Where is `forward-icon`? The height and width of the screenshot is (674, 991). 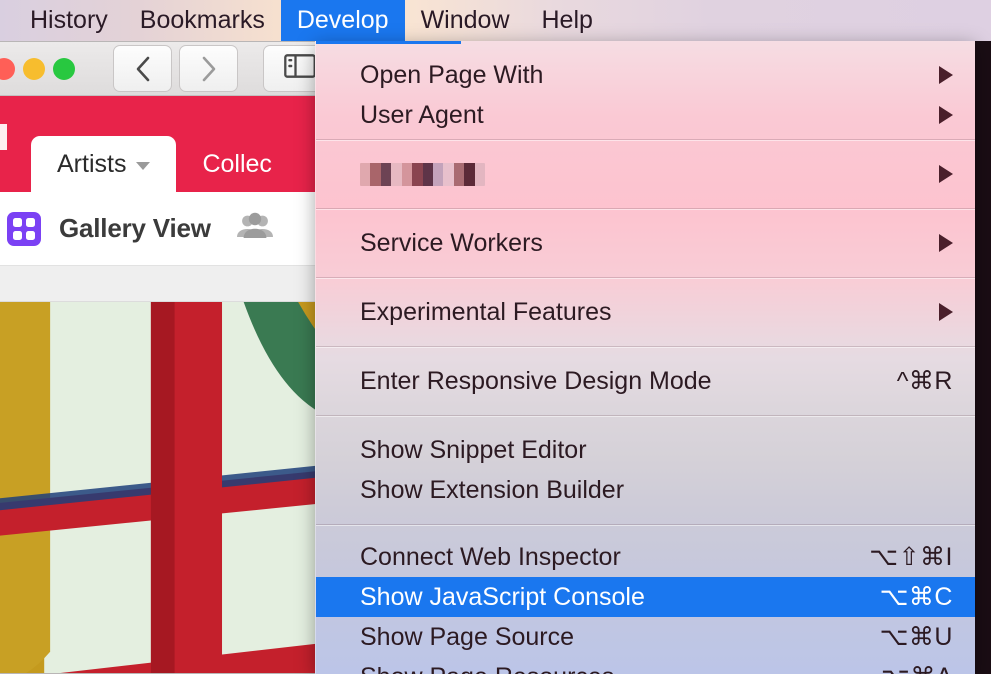
forward-icon is located at coordinates (209, 69).